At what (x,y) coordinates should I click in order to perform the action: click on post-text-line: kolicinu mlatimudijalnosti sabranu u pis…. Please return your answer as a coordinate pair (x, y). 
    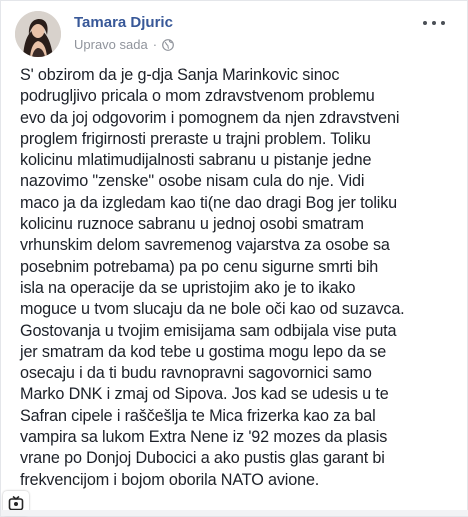
    Looking at the image, I should click on (196, 160).